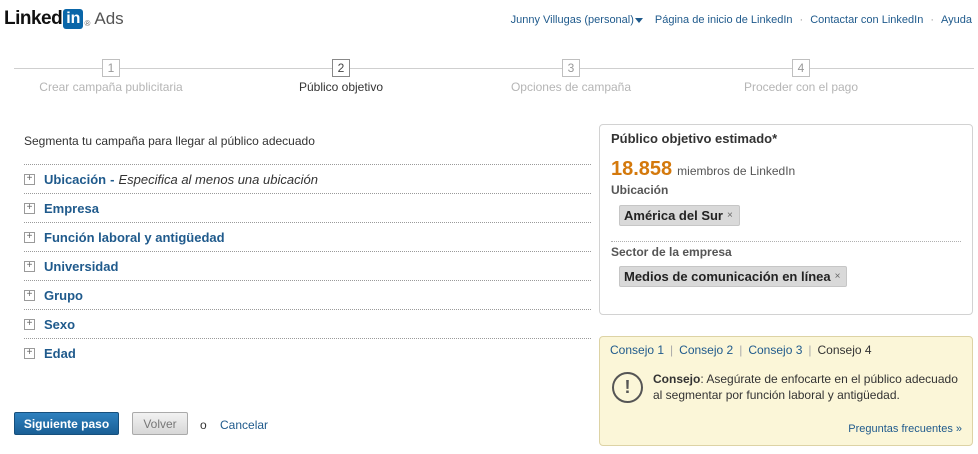 The width and height of the screenshot is (978, 454). What do you see at coordinates (627, 387) in the screenshot?
I see `warning-icon: !` at bounding box center [627, 387].